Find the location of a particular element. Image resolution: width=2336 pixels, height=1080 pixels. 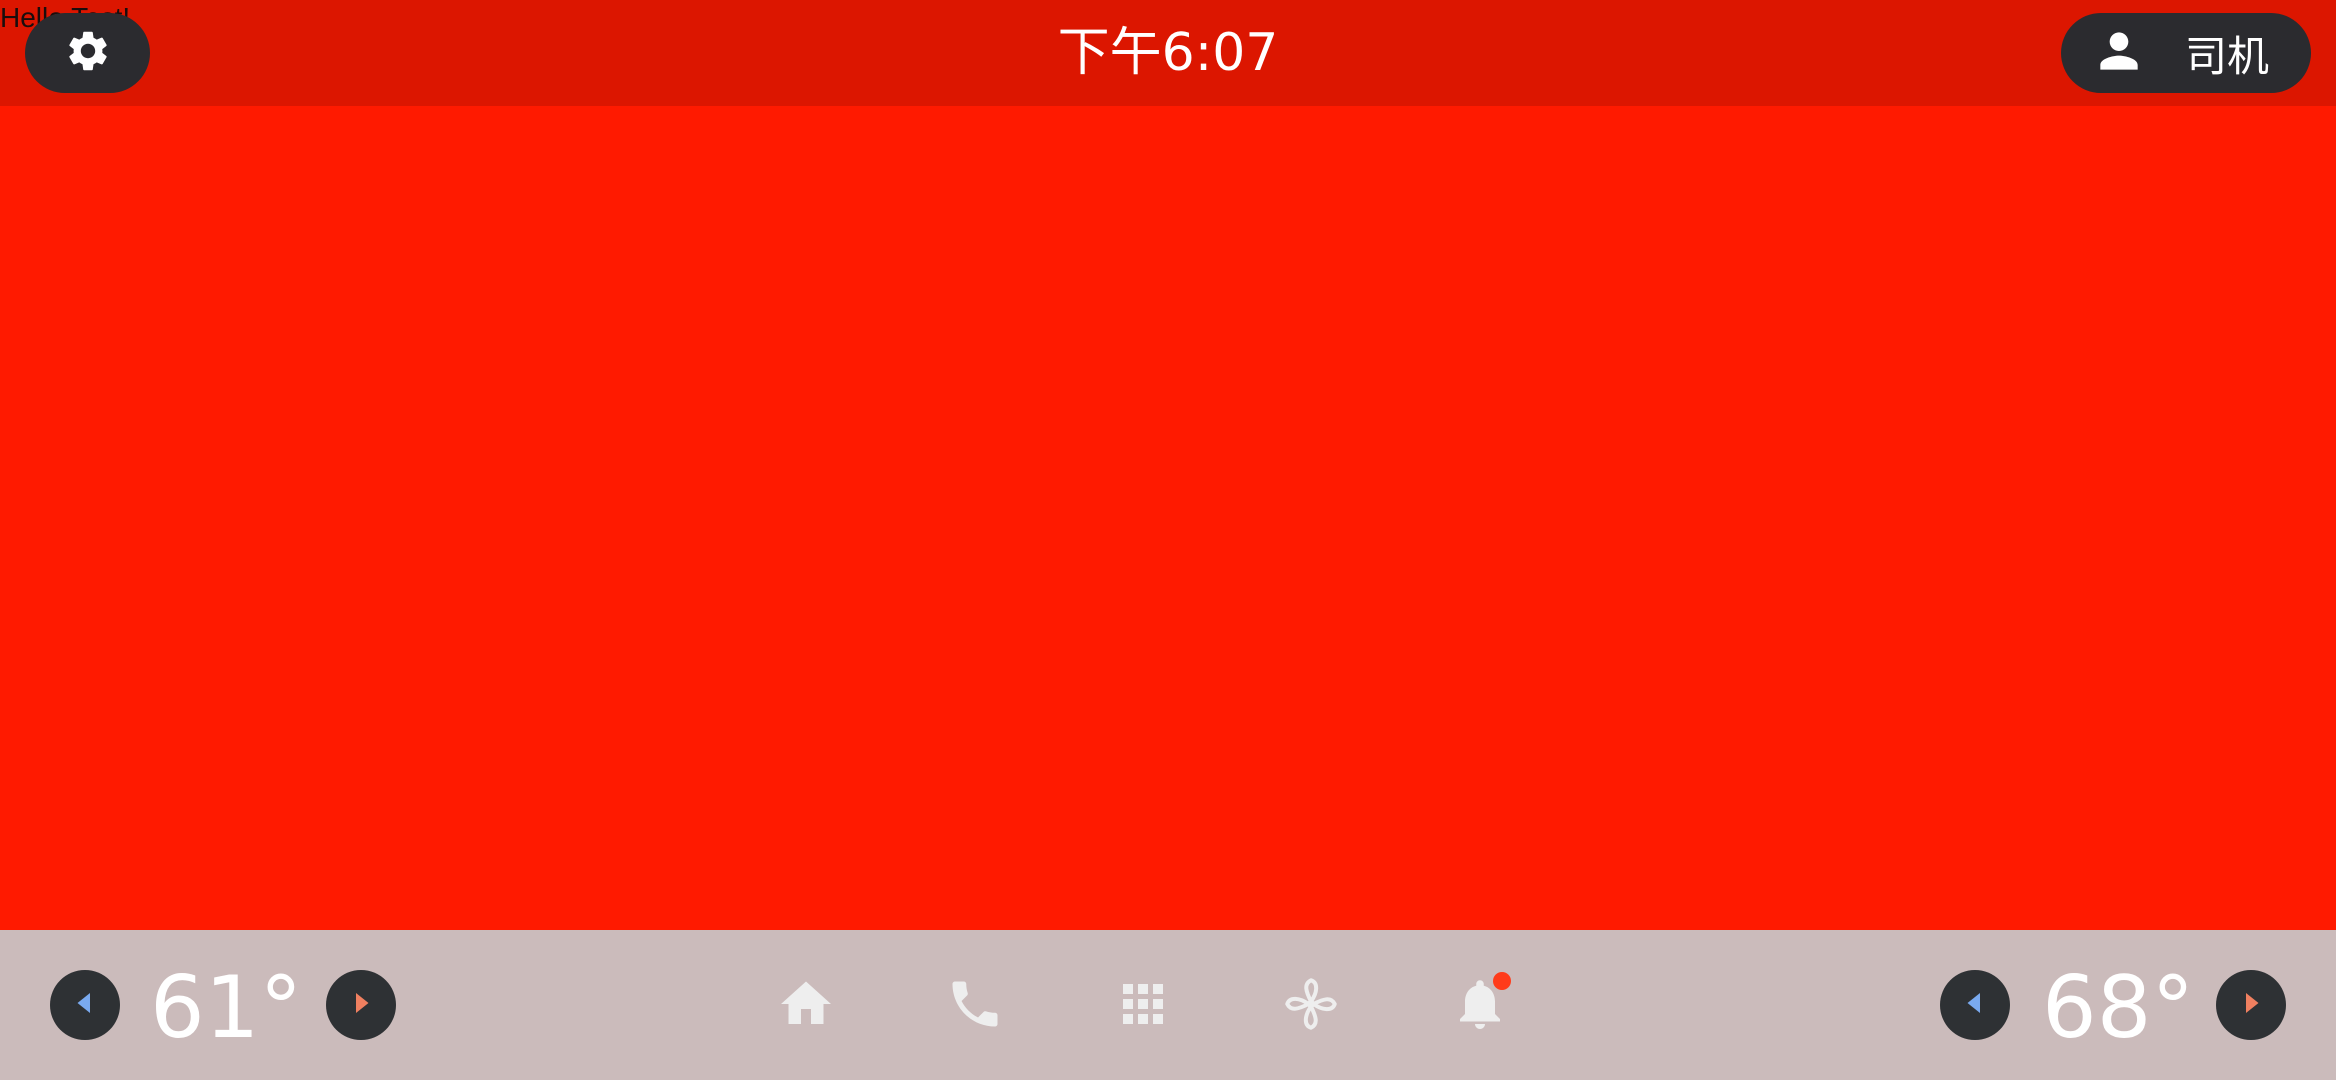

status-bar: 下午6:07 is located at coordinates (1168, 53).